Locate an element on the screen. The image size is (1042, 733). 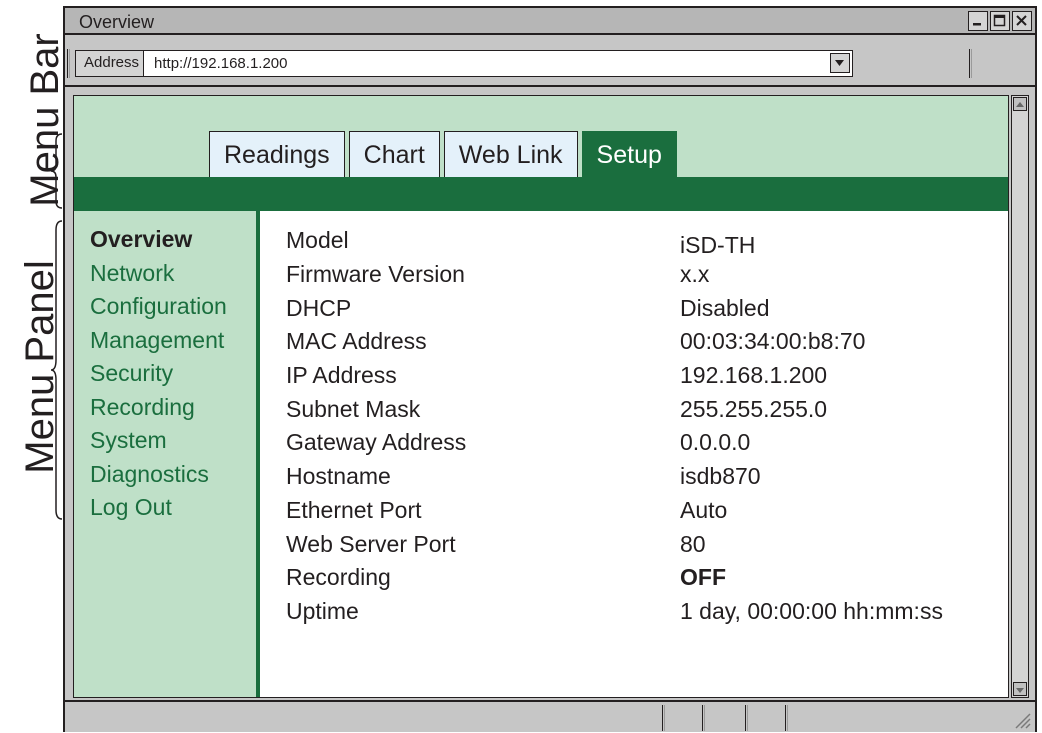
row-key: IP Address is located at coordinates (341, 375).